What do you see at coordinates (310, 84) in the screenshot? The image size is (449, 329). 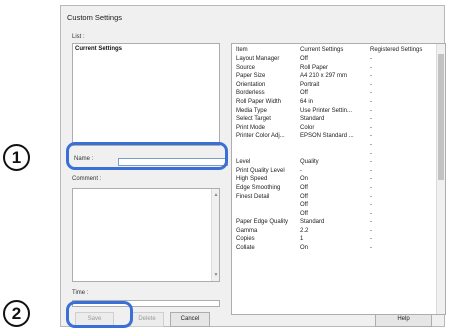 I see `current-value-cell: Portrait` at bounding box center [310, 84].